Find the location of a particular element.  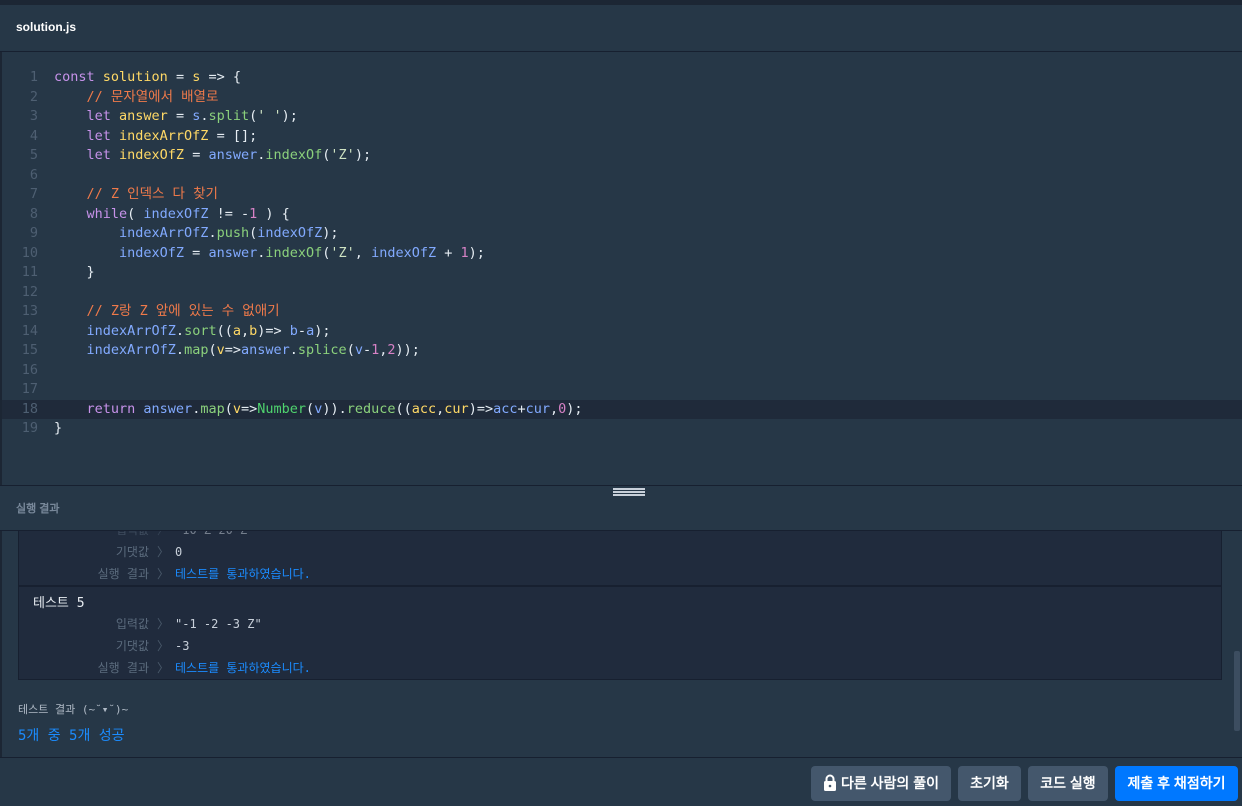

code-token: splice is located at coordinates (322, 350).